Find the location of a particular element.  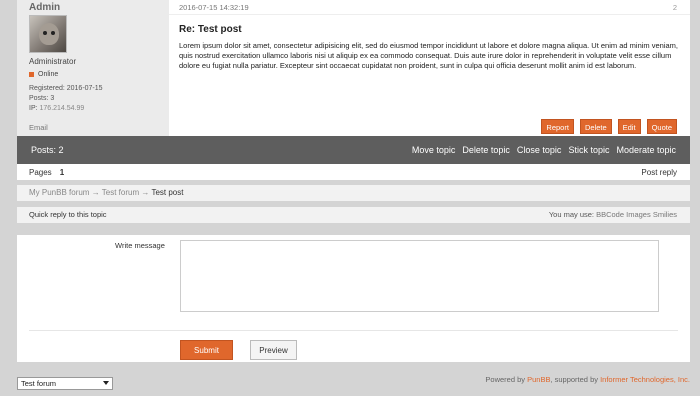

you-may-use: You may use: BBCode Images Smilies is located at coordinates (613, 214).